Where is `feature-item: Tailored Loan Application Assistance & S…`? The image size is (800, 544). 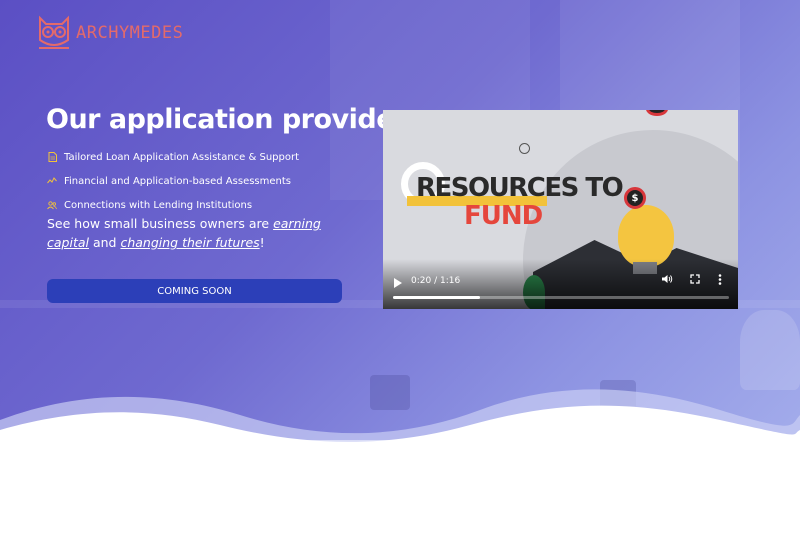
feature-item: Tailored Loan Application Assistance & S… is located at coordinates (173, 157).